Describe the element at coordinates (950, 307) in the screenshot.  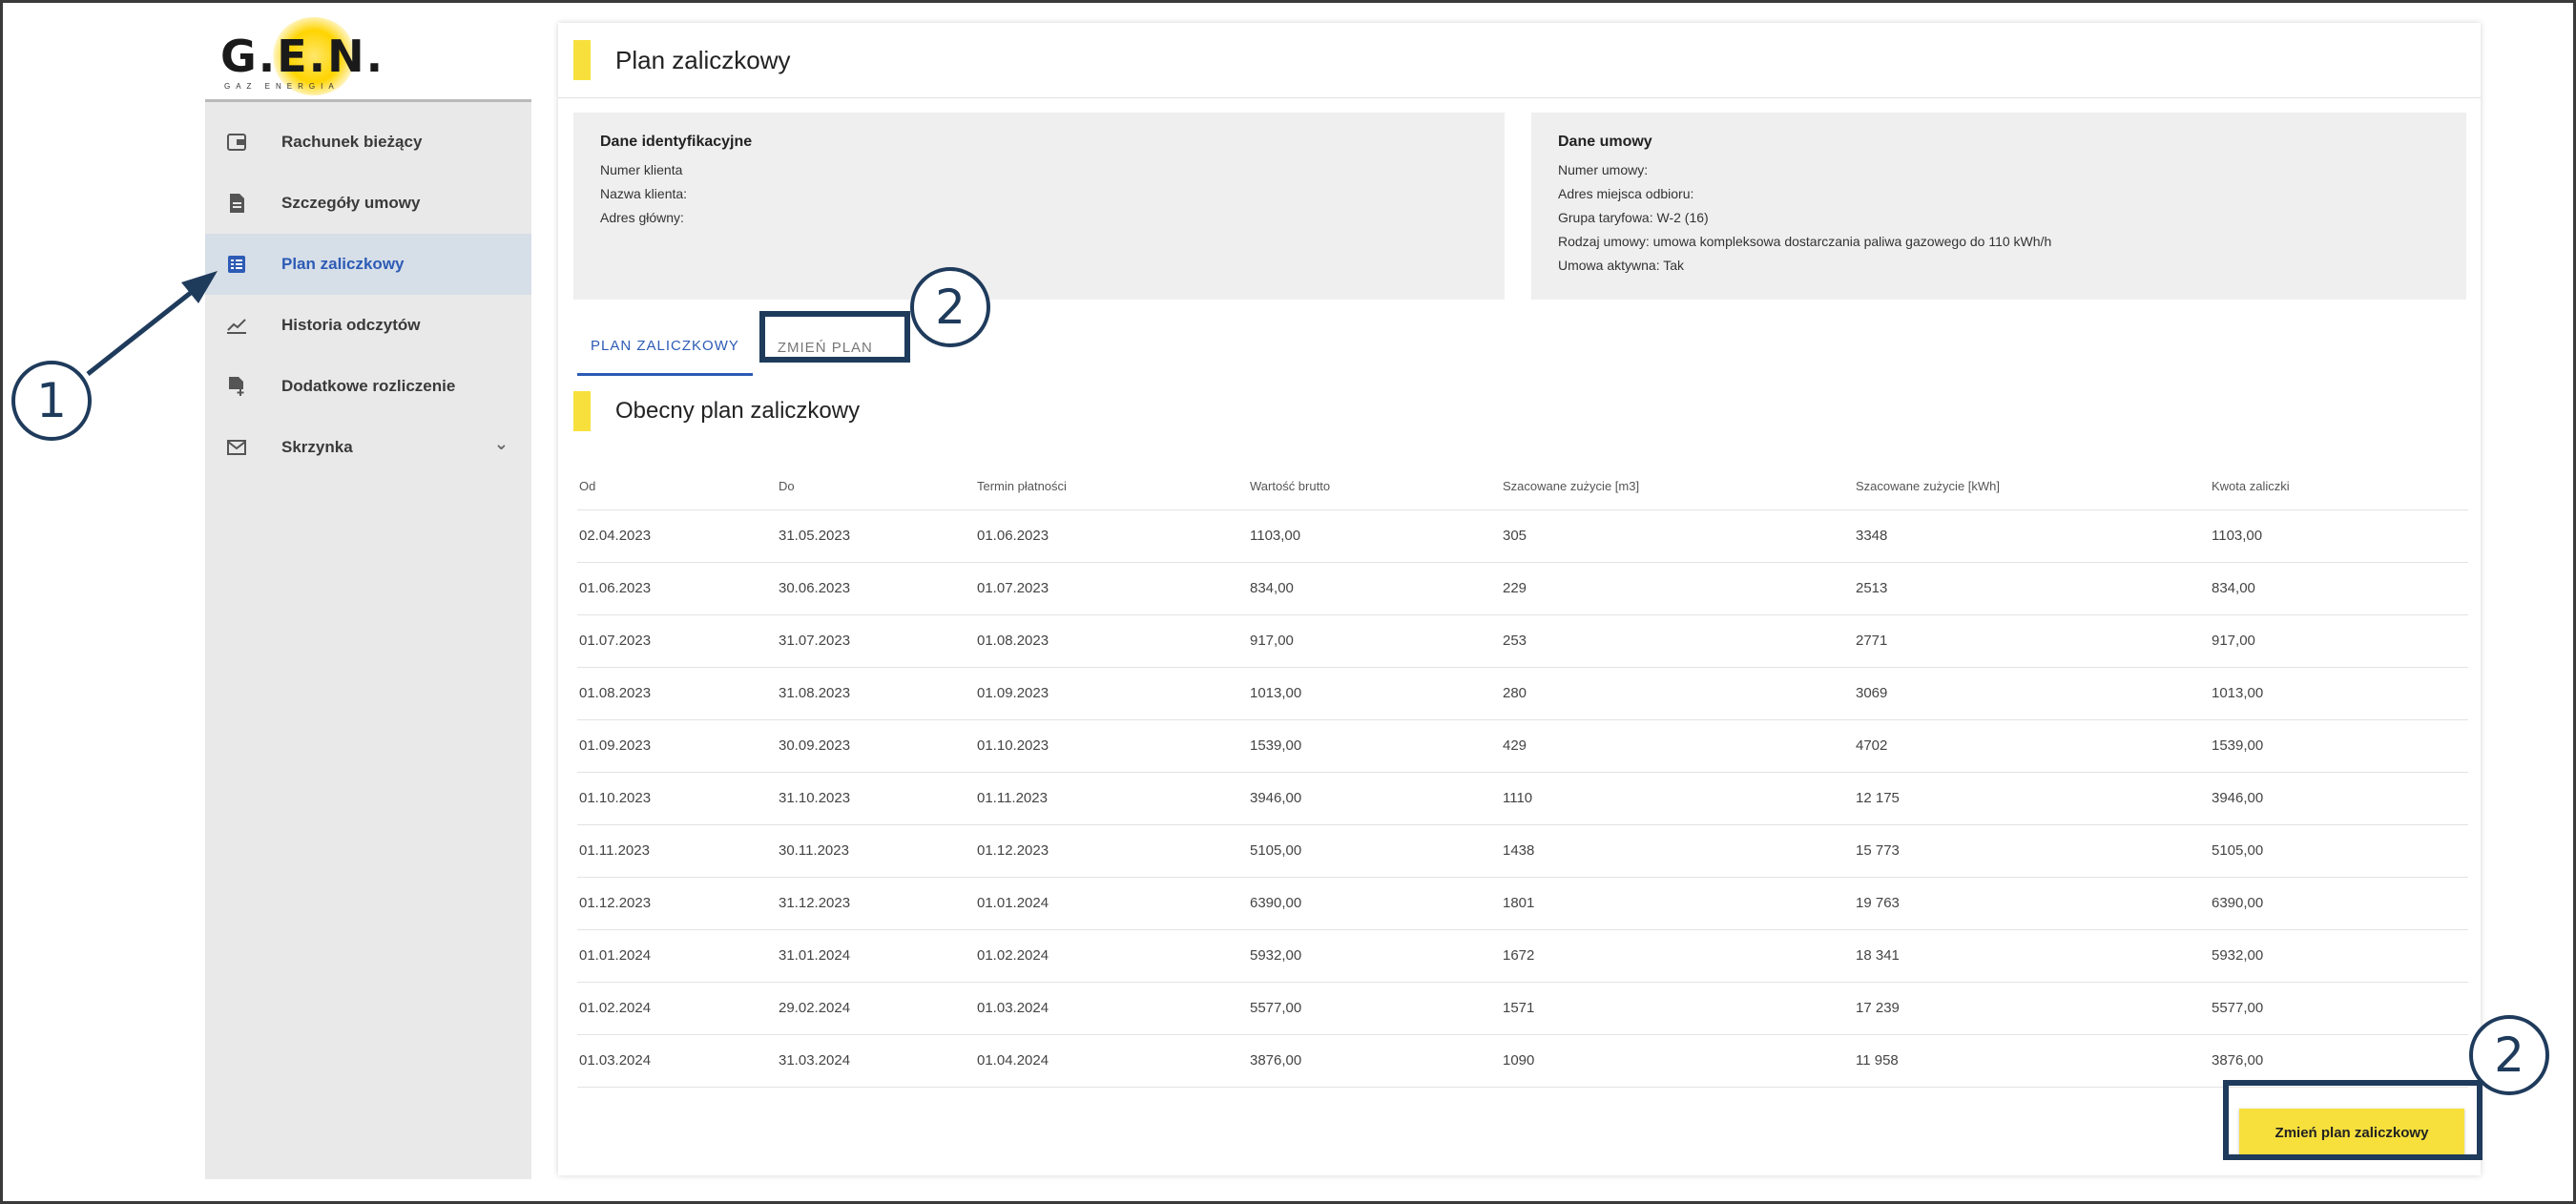
I see `annotation-marker-2-tab: 2` at that location.